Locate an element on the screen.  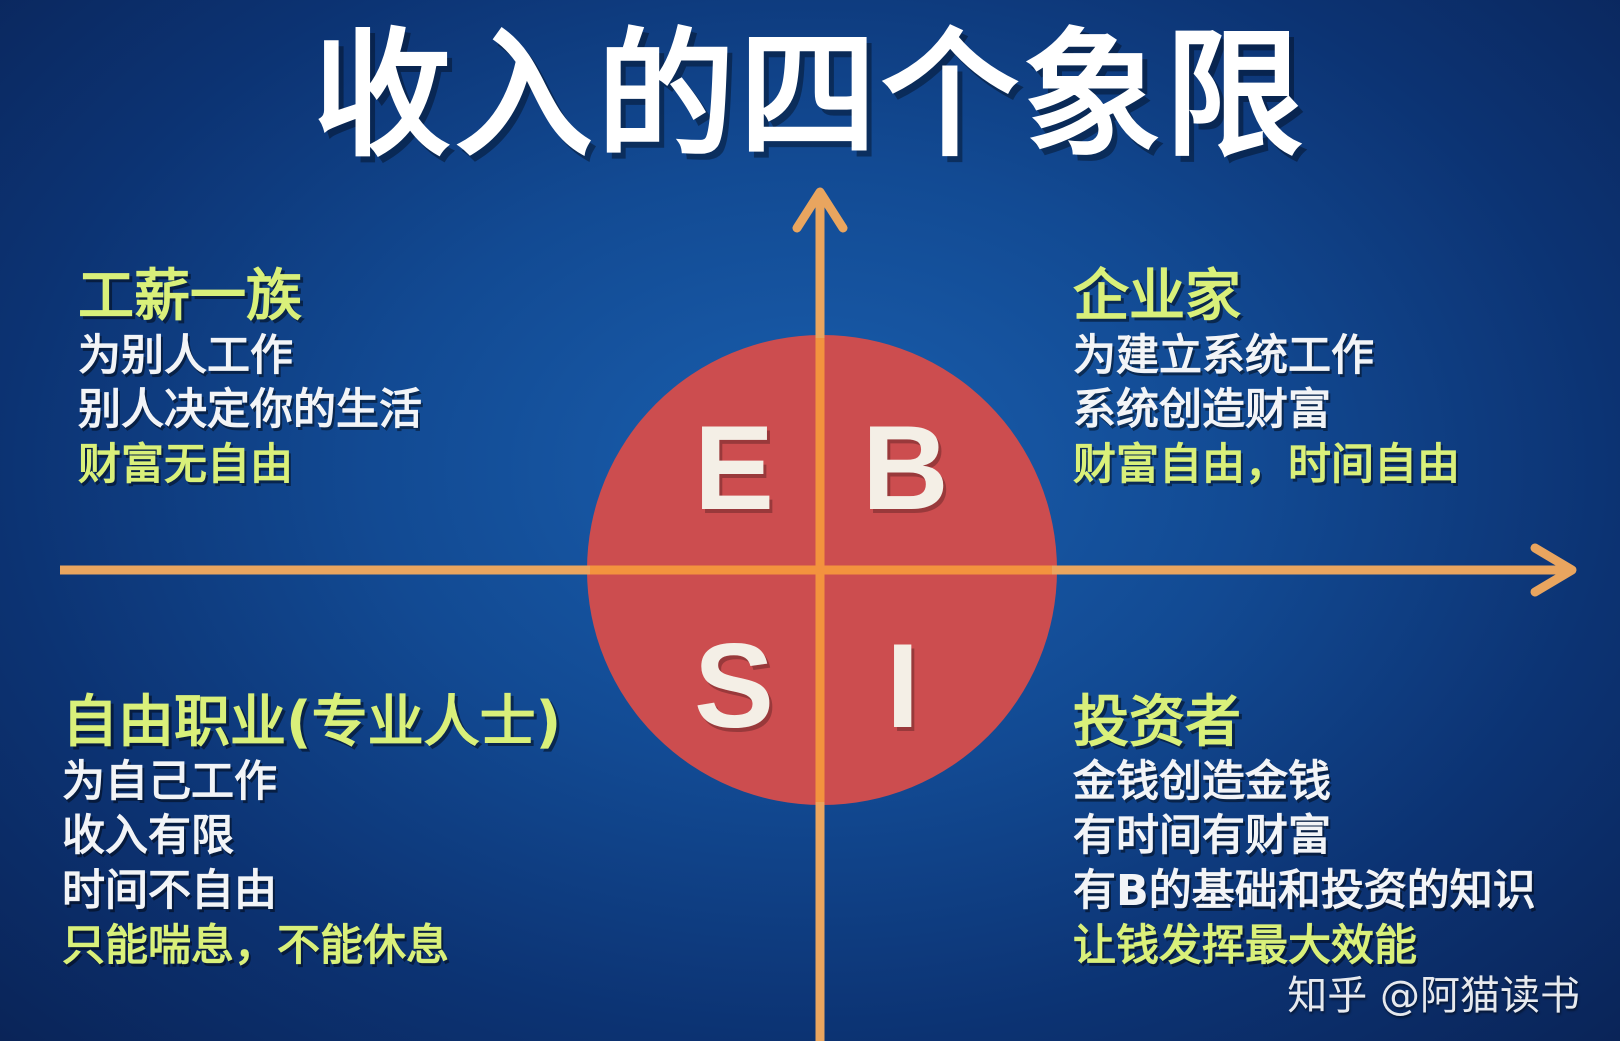
quadrant-line: 别人决定你的生活 is located at coordinates (250, 410).